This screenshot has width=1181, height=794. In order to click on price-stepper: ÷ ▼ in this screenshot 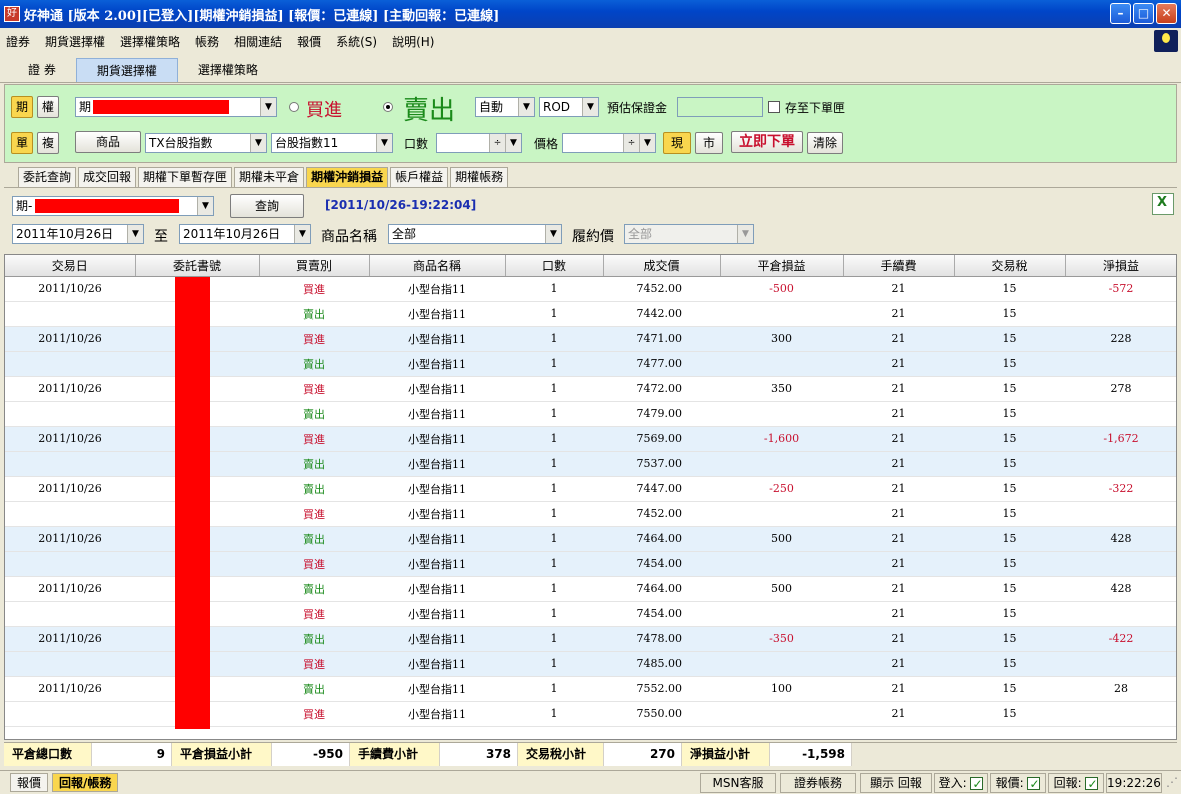, I will do `click(609, 143)`.